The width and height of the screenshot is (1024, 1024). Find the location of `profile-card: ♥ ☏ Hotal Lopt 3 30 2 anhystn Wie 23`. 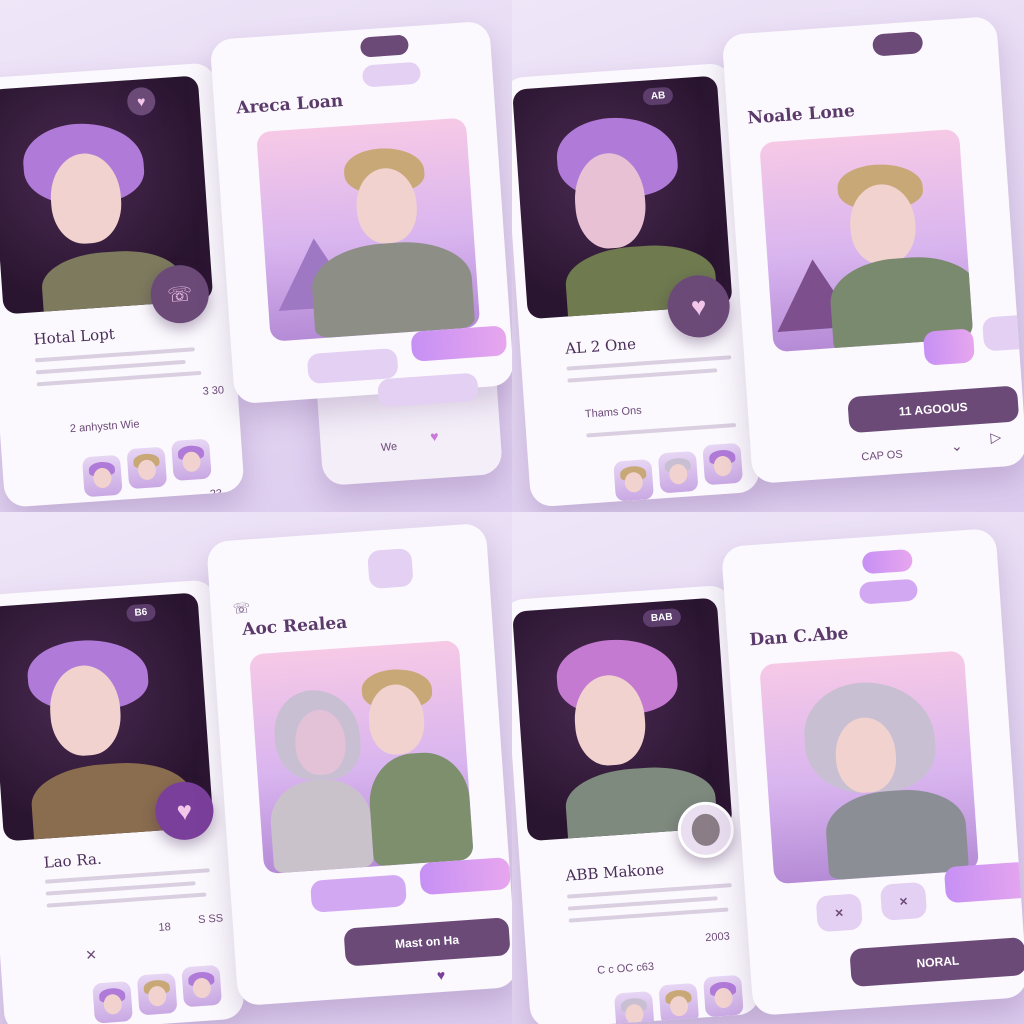

profile-card: ♥ ☏ Hotal Lopt 3 30 2 anhystn Wie 23 is located at coordinates (122, 285).